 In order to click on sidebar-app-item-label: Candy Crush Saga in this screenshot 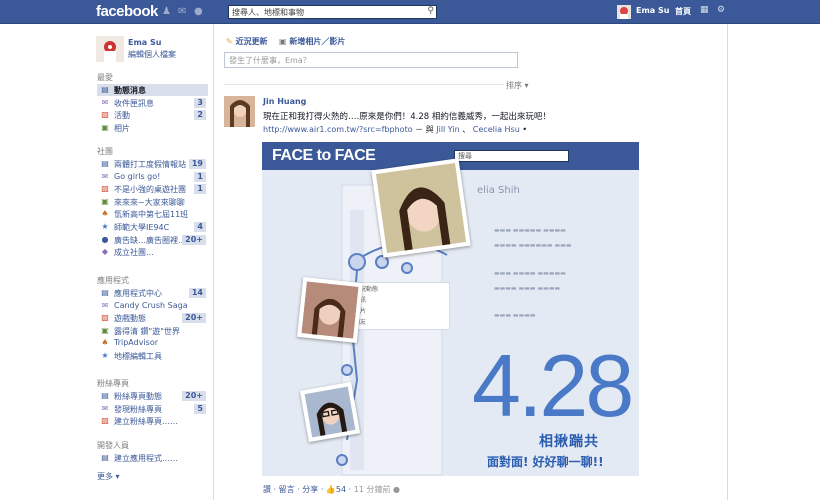, I will do `click(151, 305)`.